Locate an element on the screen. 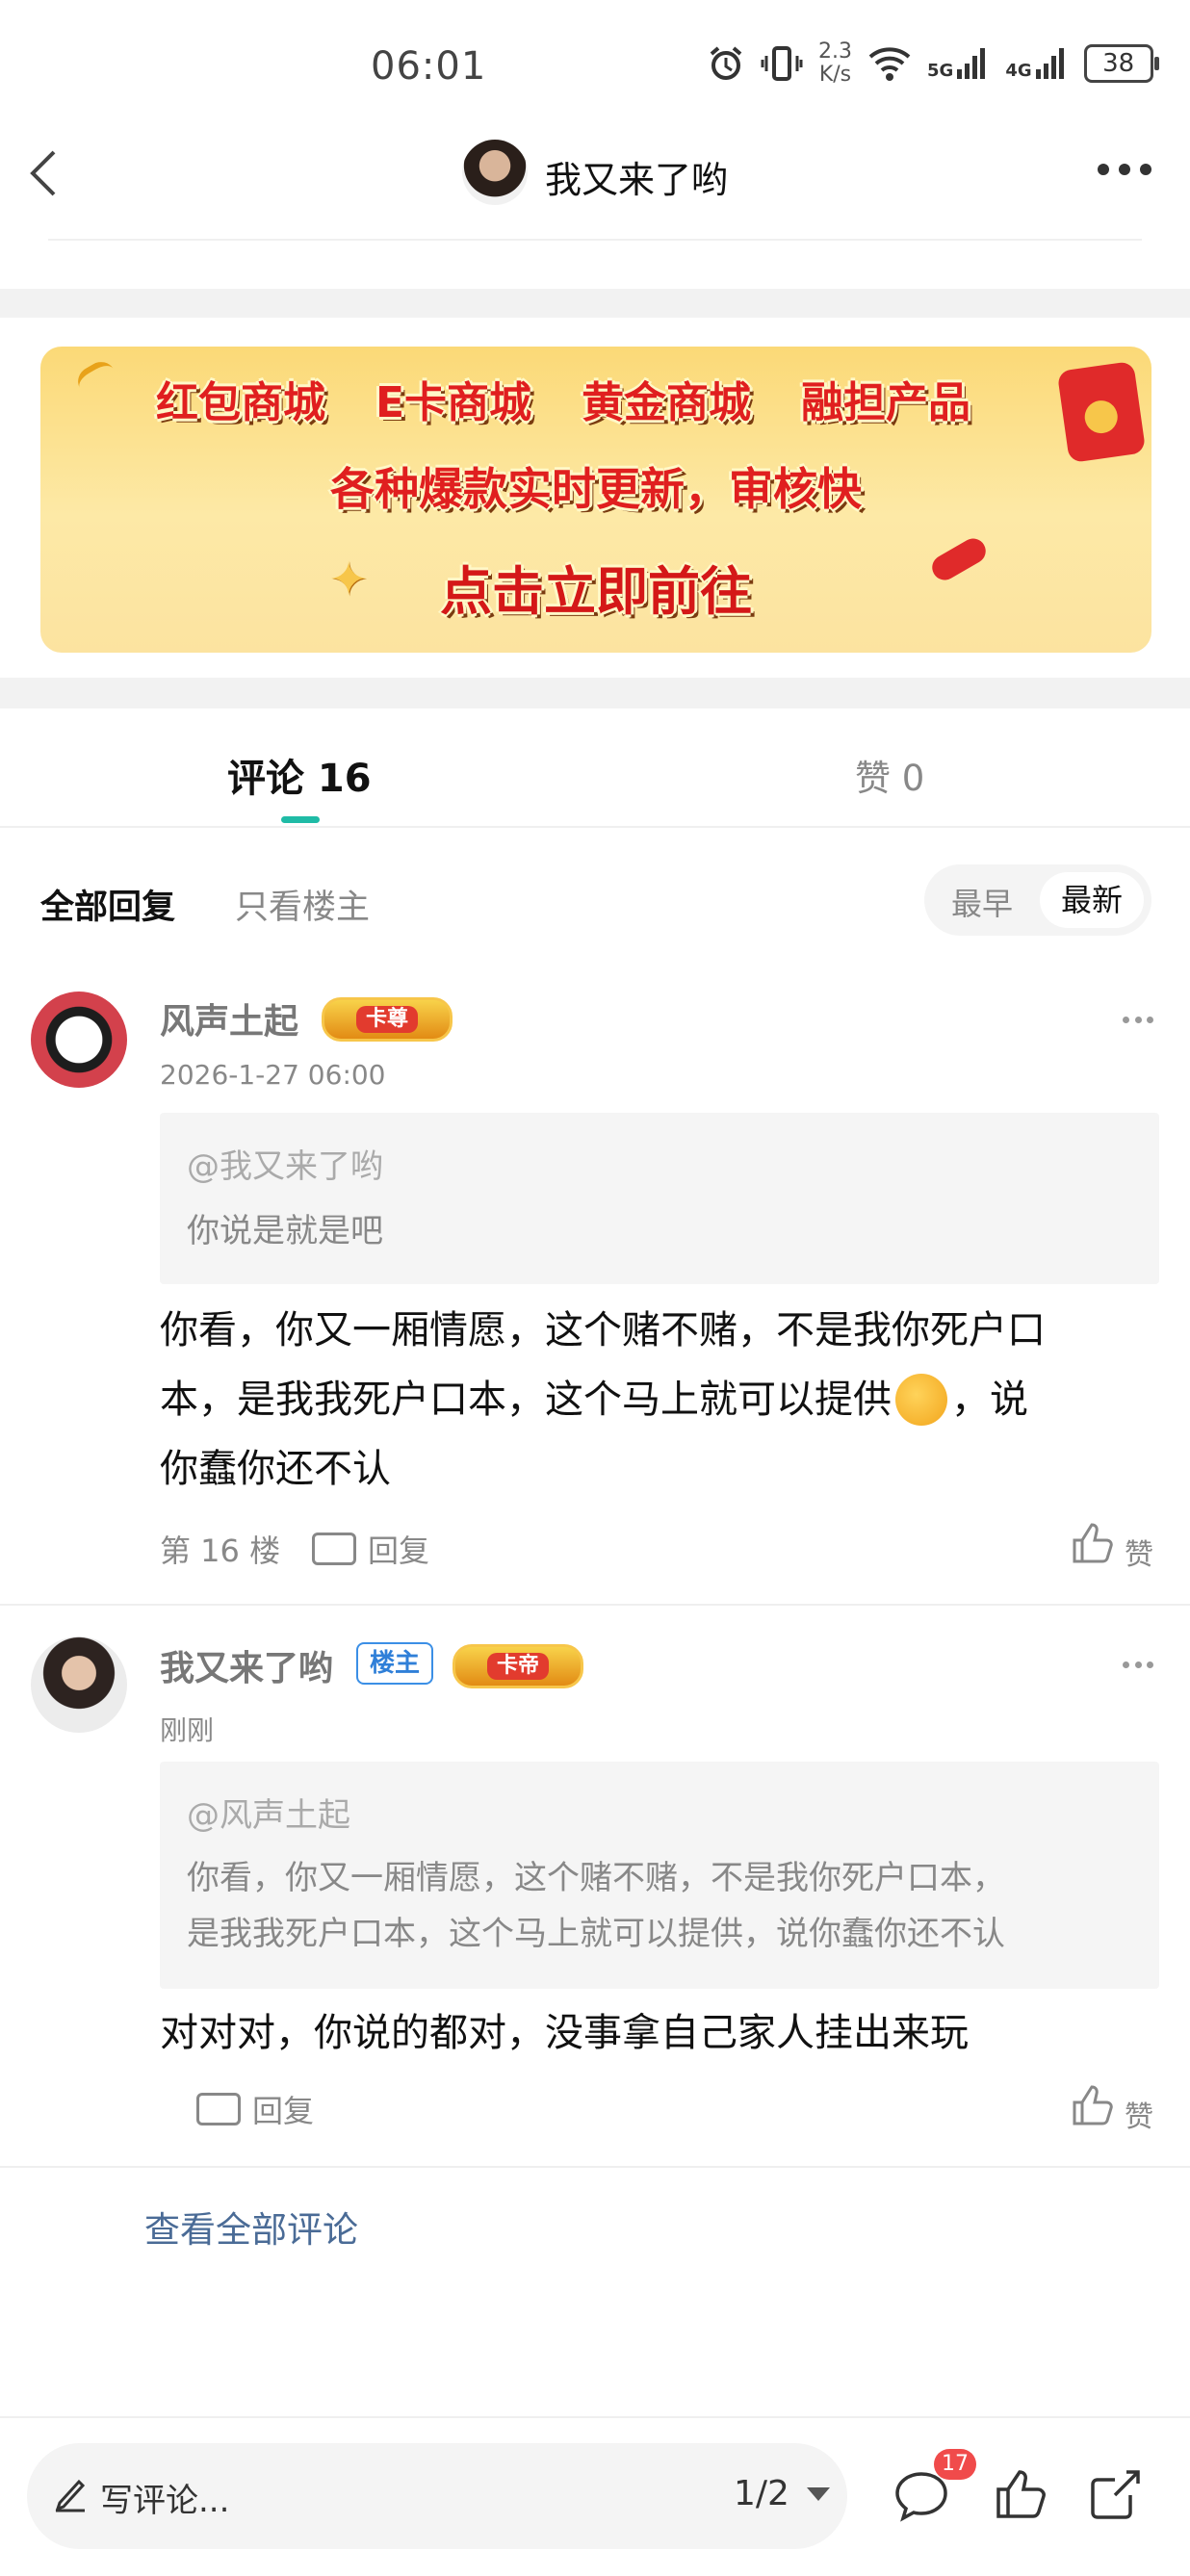 Image resolution: width=1190 pixels, height=2576 pixels. level-badge: 卡尊 is located at coordinates (388, 1020).